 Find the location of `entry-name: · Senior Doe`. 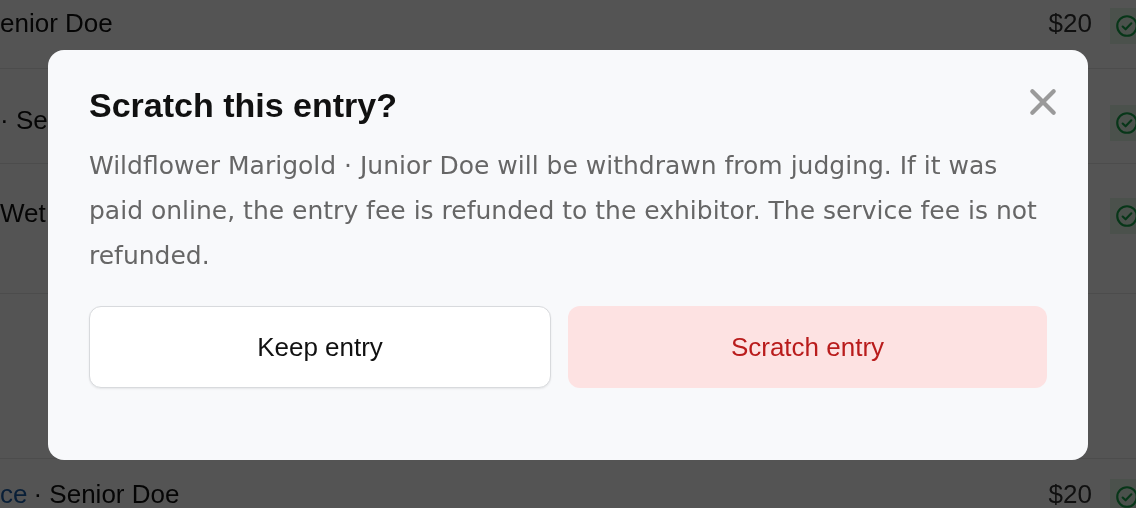

entry-name: · Senior Doe is located at coordinates (106, 493).